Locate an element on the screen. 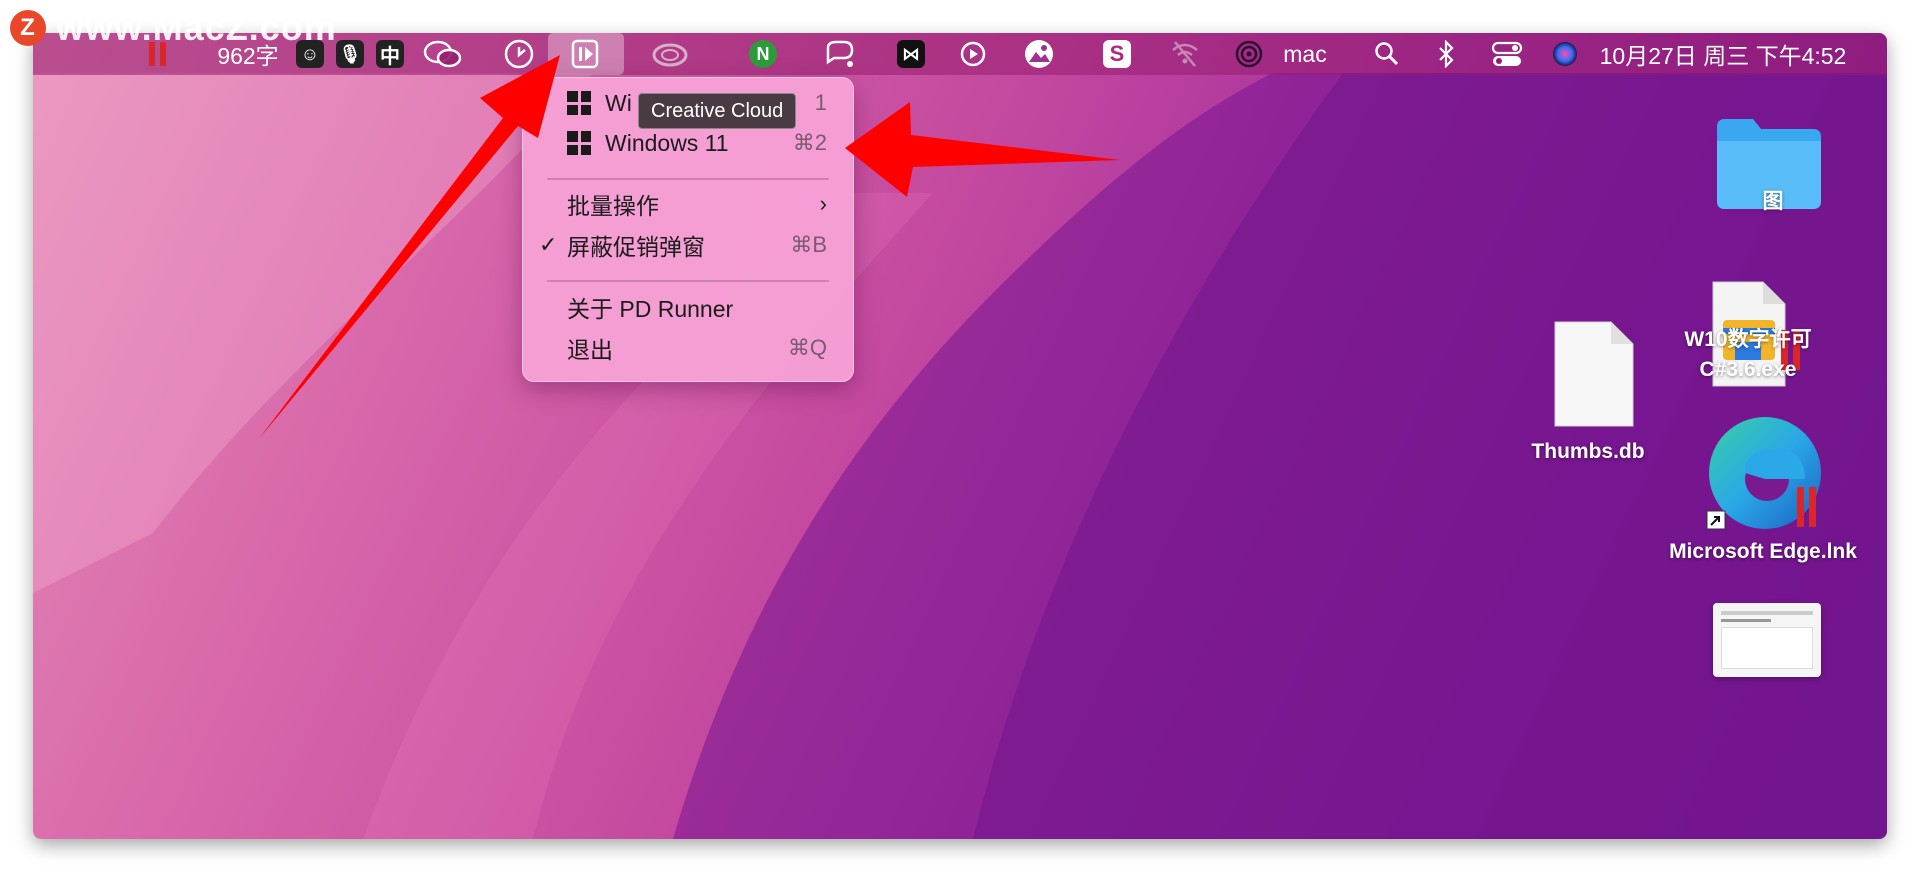  watermark: Z www.MacZ.com is located at coordinates (168, 28).